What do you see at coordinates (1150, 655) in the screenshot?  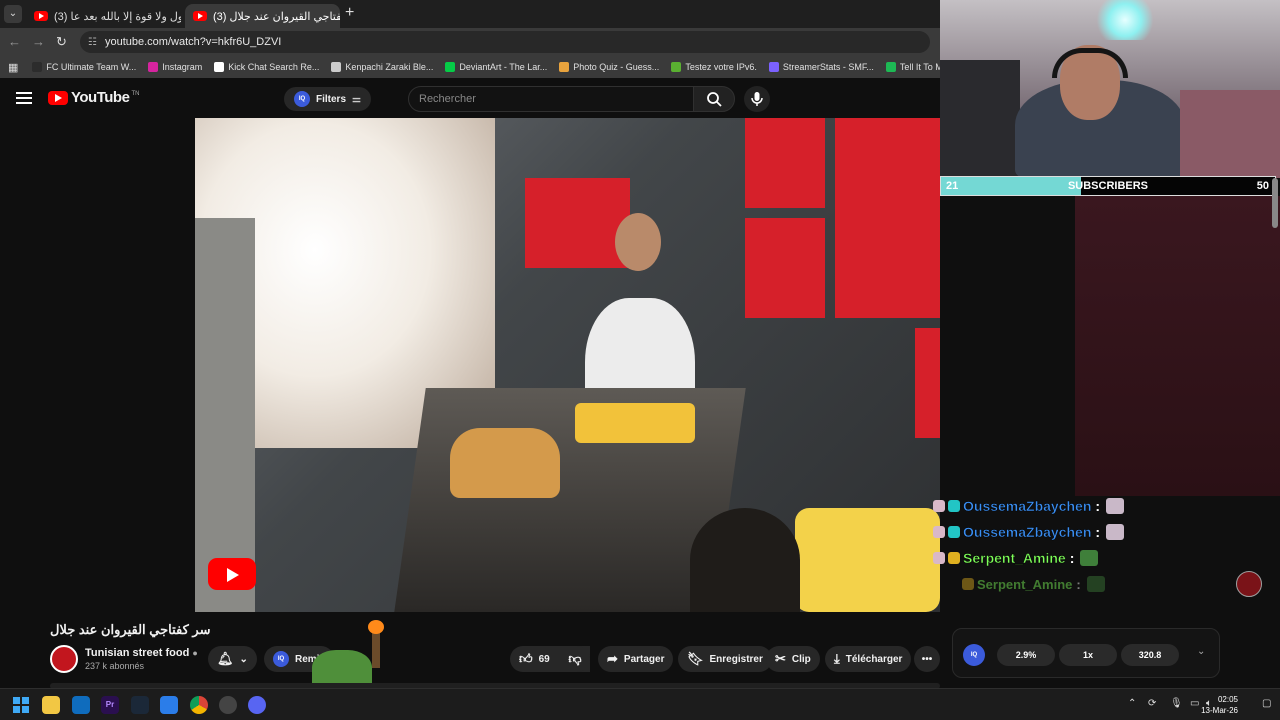 I see `iq-stat-value: 320.8` at bounding box center [1150, 655].